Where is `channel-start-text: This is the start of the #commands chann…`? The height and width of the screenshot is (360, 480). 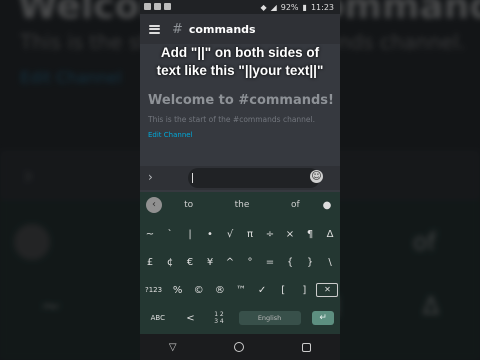 channel-start-text: This is the start of the #commands chann… is located at coordinates (232, 119).